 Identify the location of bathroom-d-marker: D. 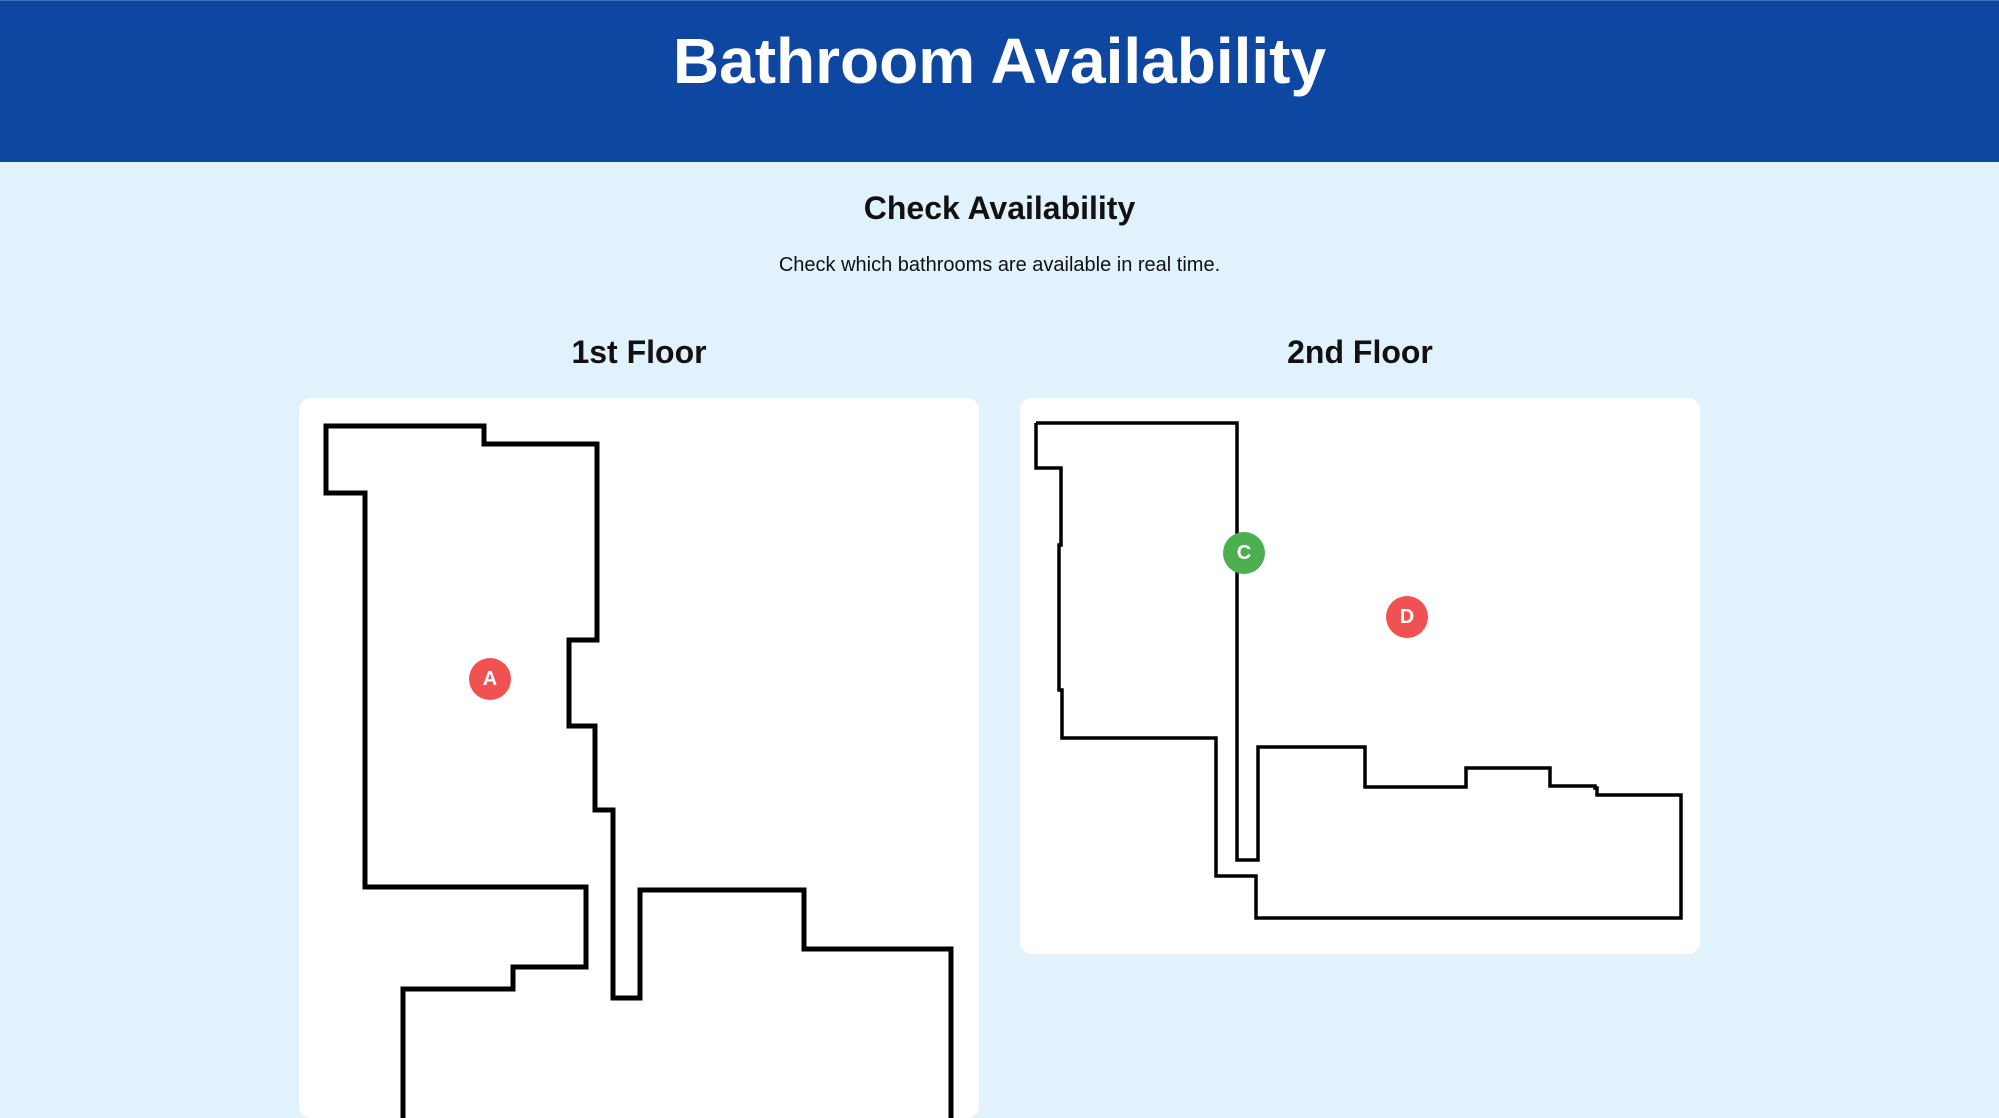
(1407, 617).